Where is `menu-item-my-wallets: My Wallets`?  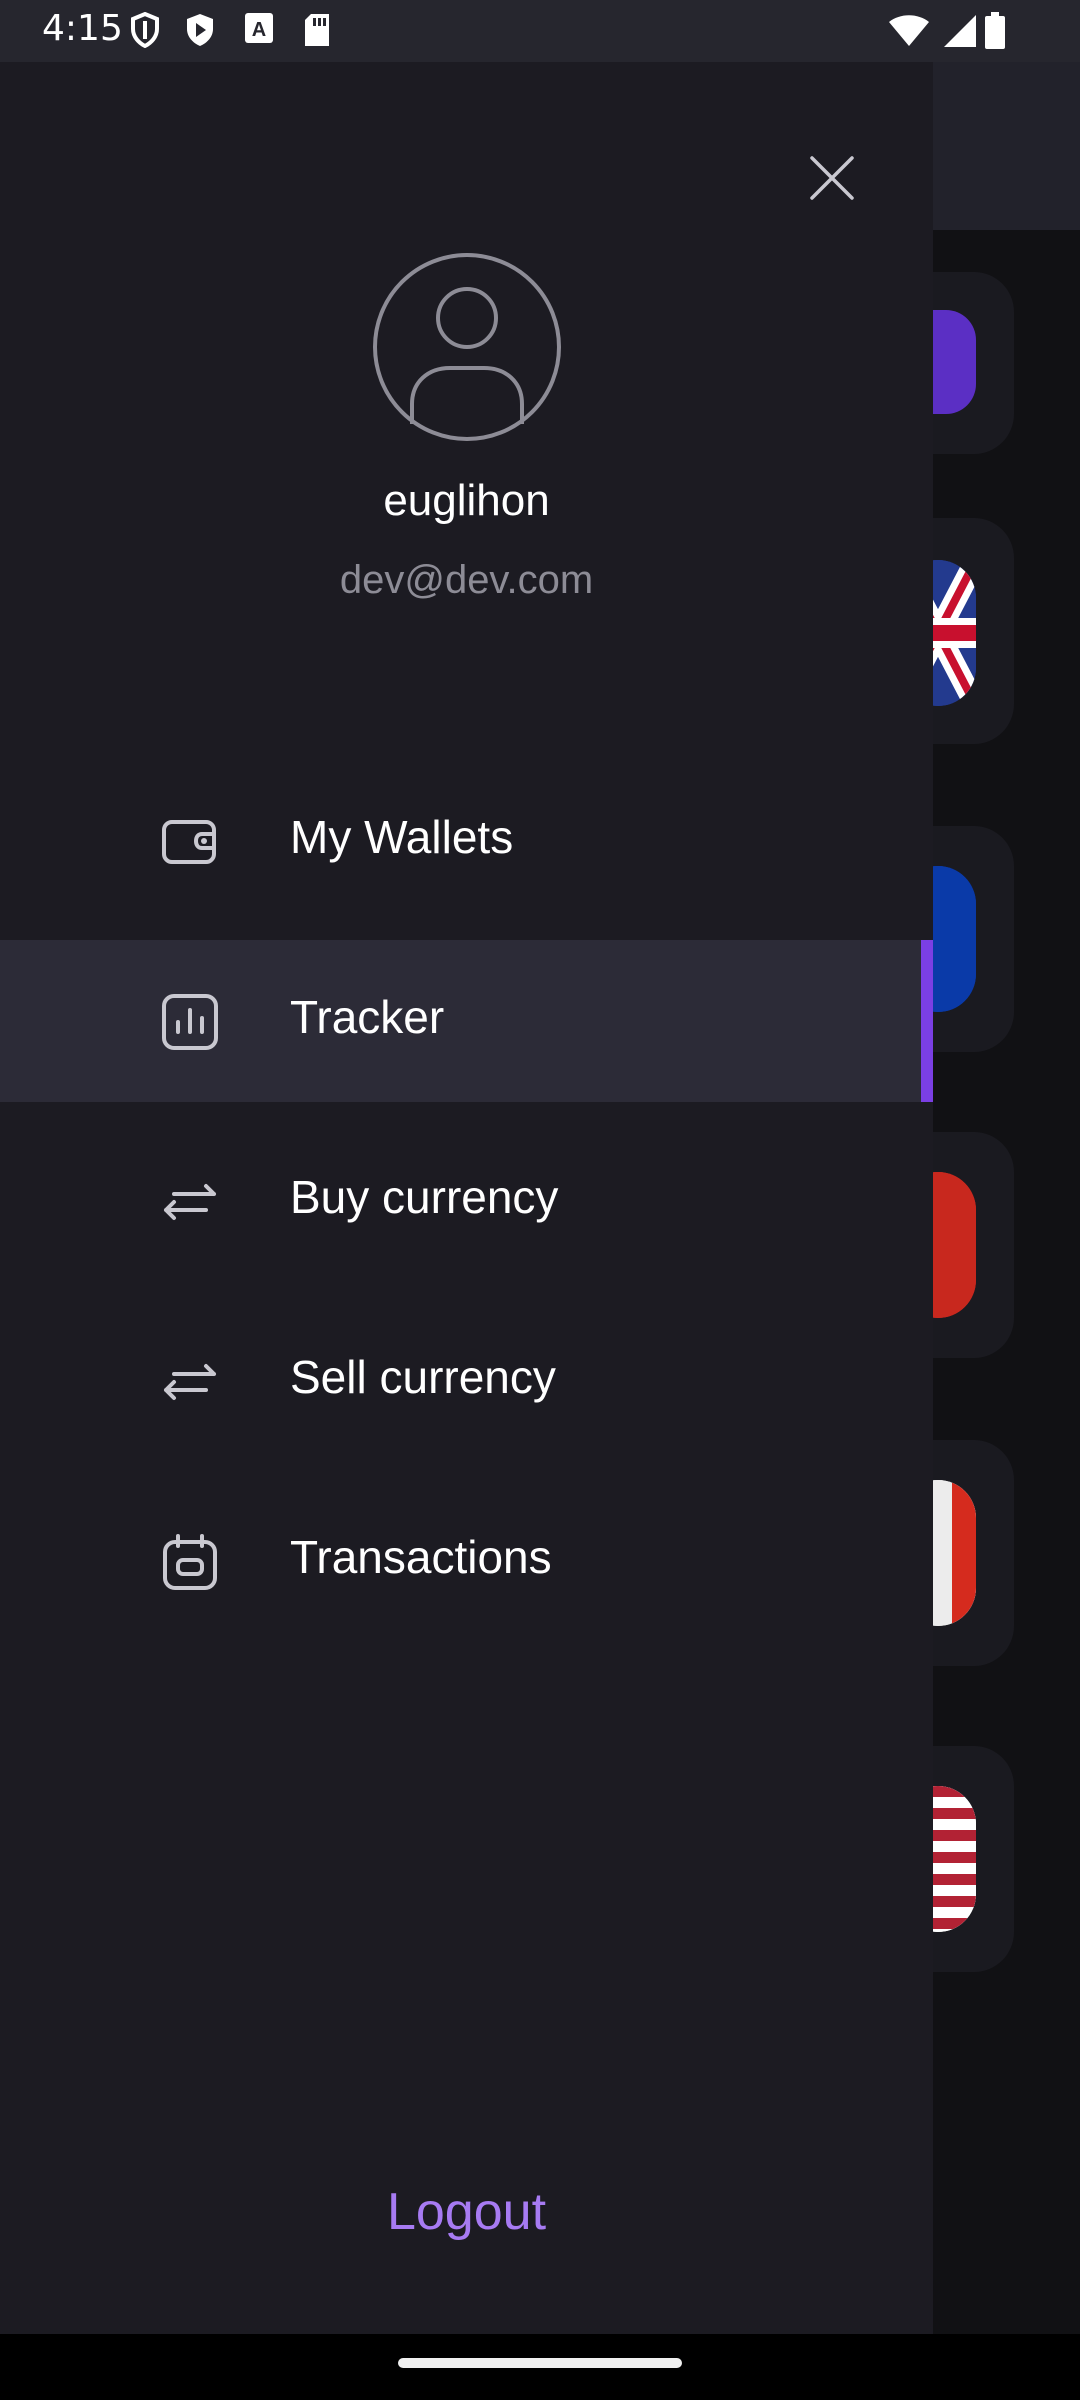
menu-item-my-wallets: My Wallets is located at coordinates (466, 841).